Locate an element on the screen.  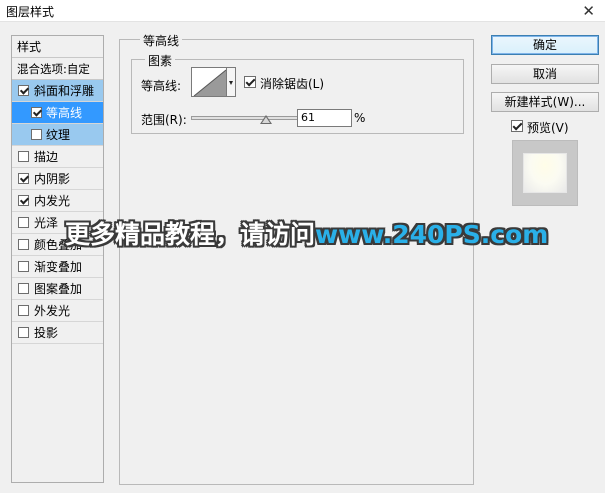
texture-checkbox is located at coordinates (36, 134).